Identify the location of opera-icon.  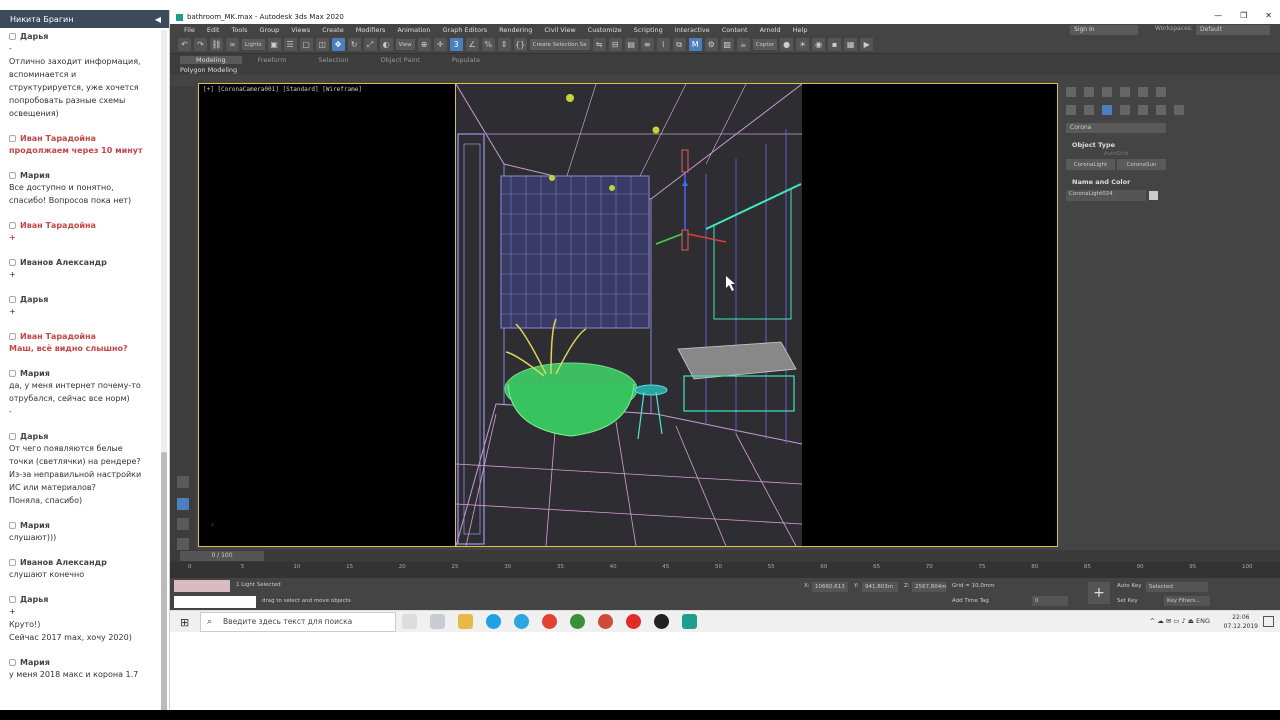
(633, 621).